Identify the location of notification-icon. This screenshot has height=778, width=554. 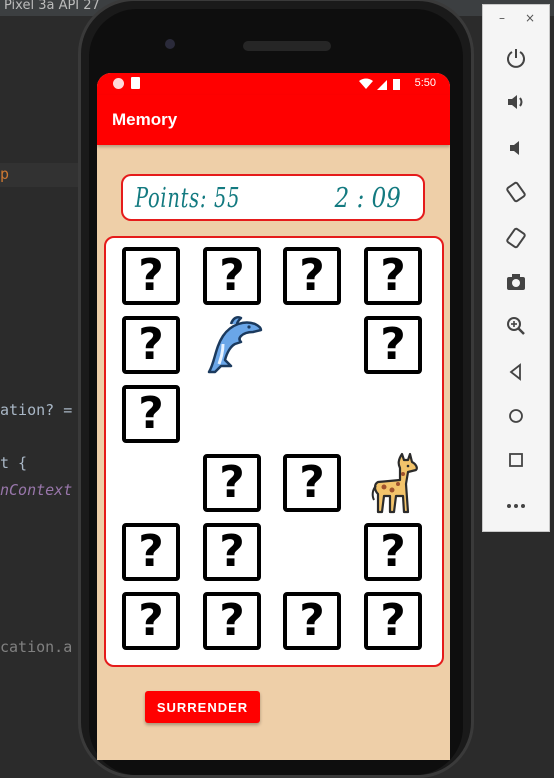
(118, 83).